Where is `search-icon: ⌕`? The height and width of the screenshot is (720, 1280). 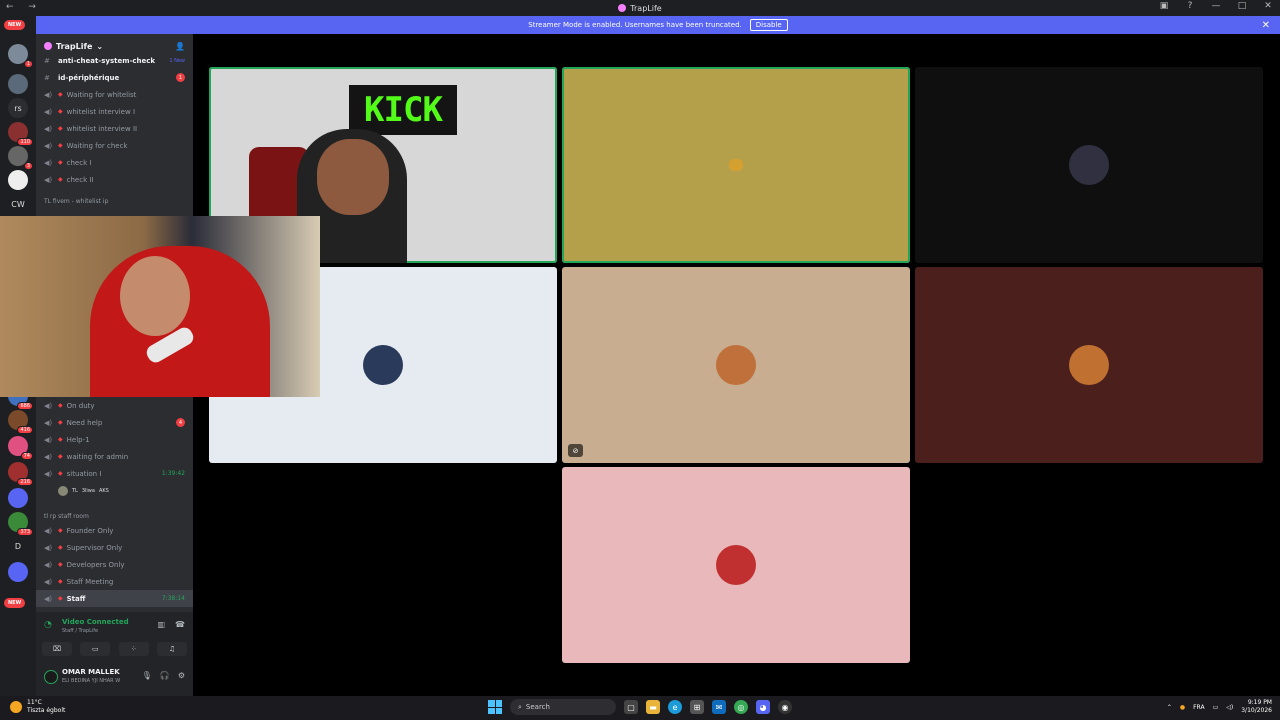 search-icon: ⌕ is located at coordinates (520, 706).